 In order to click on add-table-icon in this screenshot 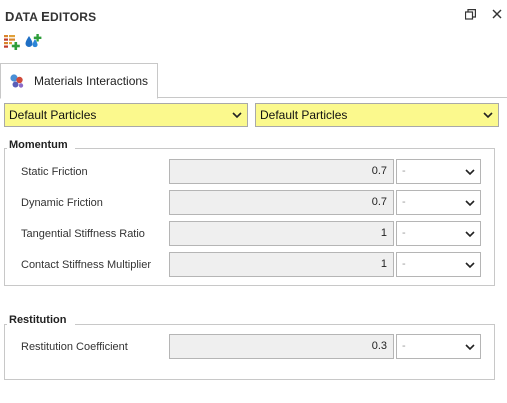, I will do `click(12, 42)`.